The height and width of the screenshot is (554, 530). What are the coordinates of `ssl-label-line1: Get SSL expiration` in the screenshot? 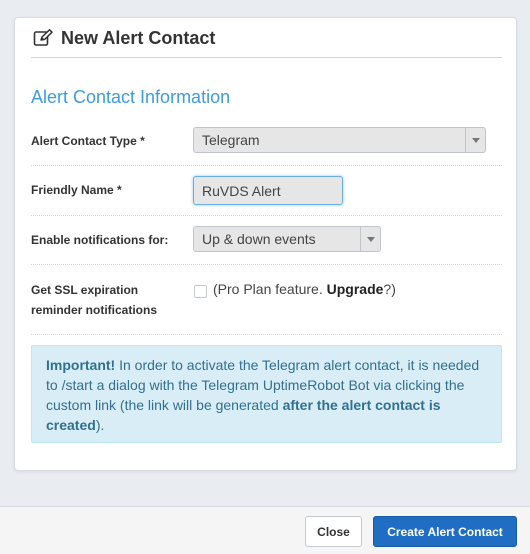 It's located at (85, 290).